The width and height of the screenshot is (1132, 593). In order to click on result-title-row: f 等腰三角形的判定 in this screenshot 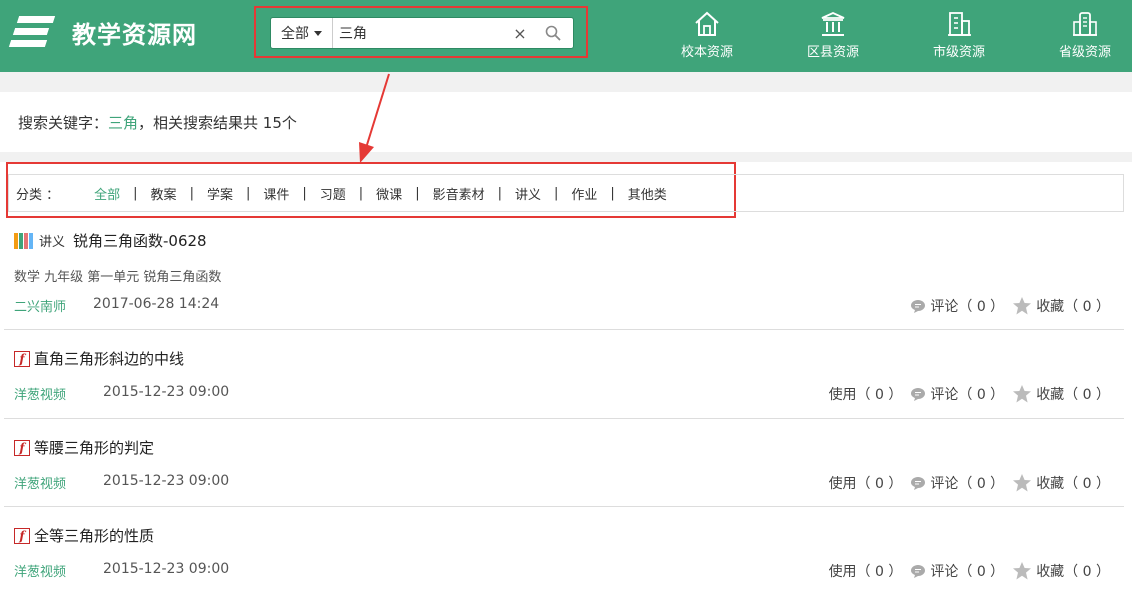, I will do `click(84, 447)`.